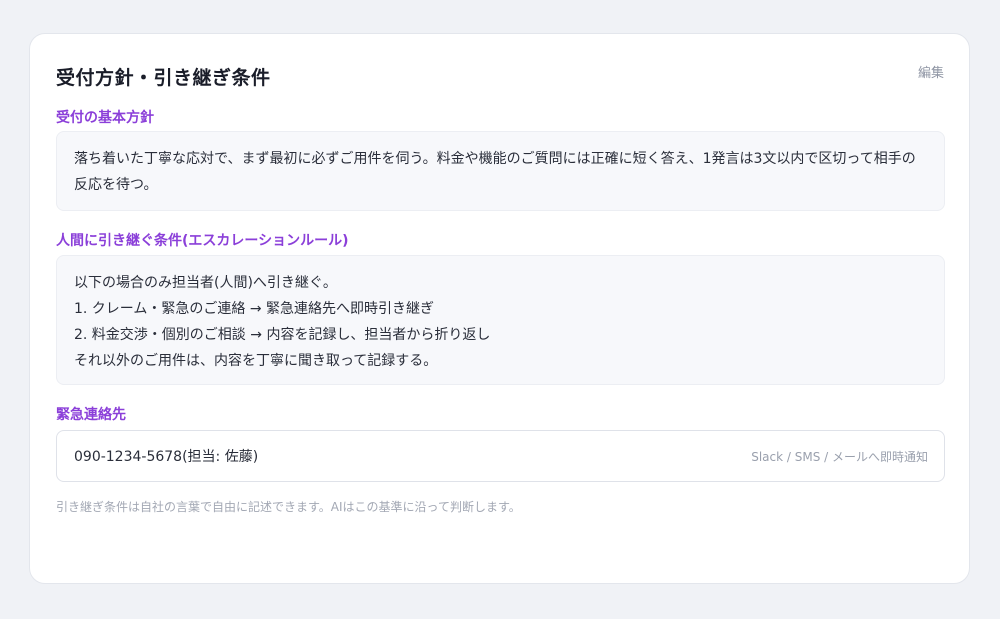 The height and width of the screenshot is (619, 1000). I want to click on escalation-line: 2. 料金交渉・個別のご相談 → 内容を記録し、担当者から折り返し, so click(282, 335).